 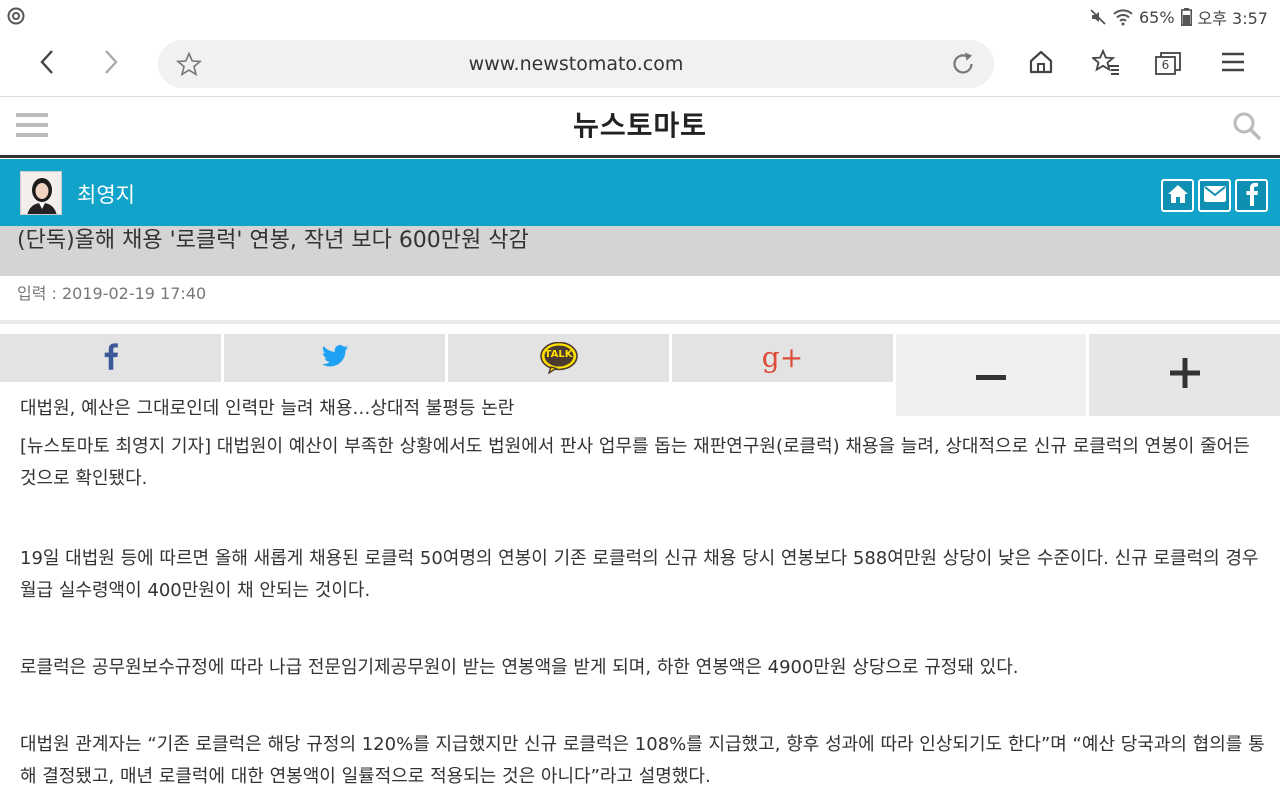 What do you see at coordinates (640, 322) in the screenshot?
I see `divider` at bounding box center [640, 322].